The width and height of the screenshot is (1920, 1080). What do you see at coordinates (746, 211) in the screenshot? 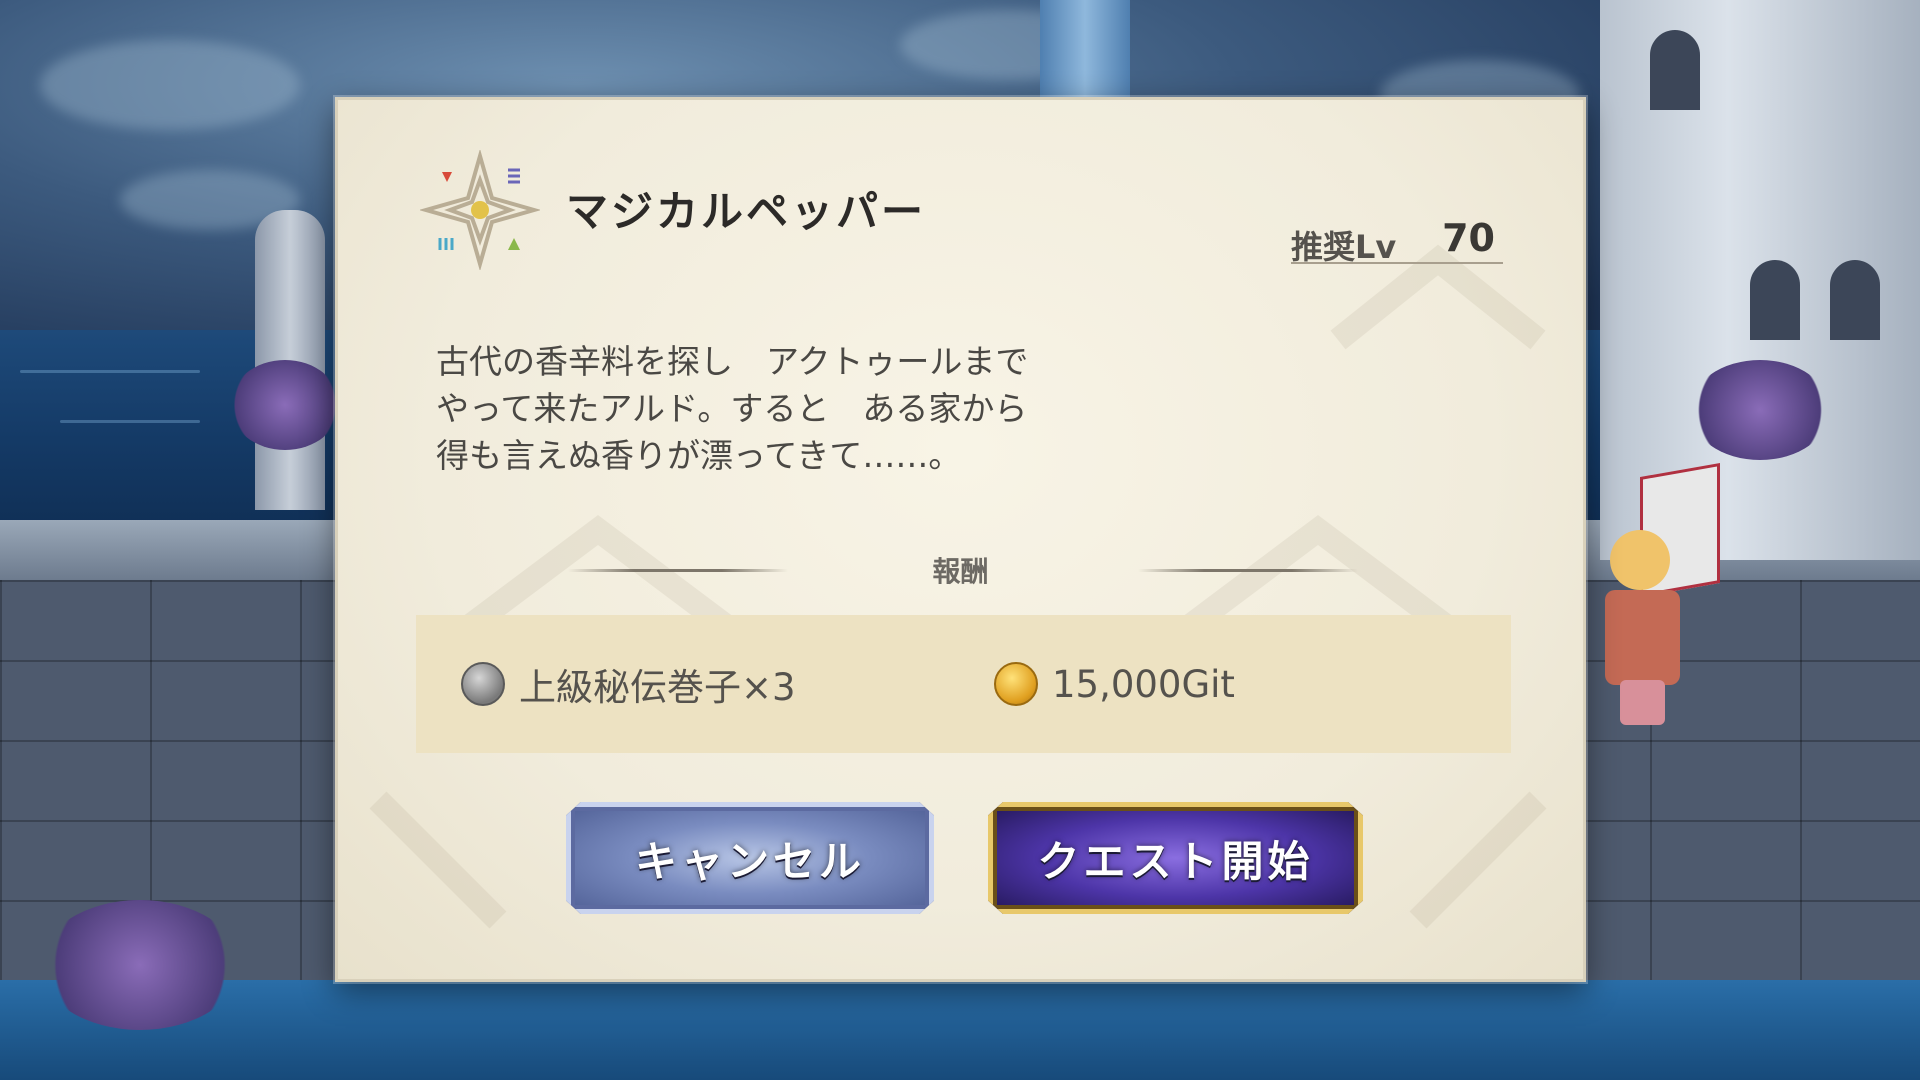
I see `quest-title: マジカルペッパー` at bounding box center [746, 211].